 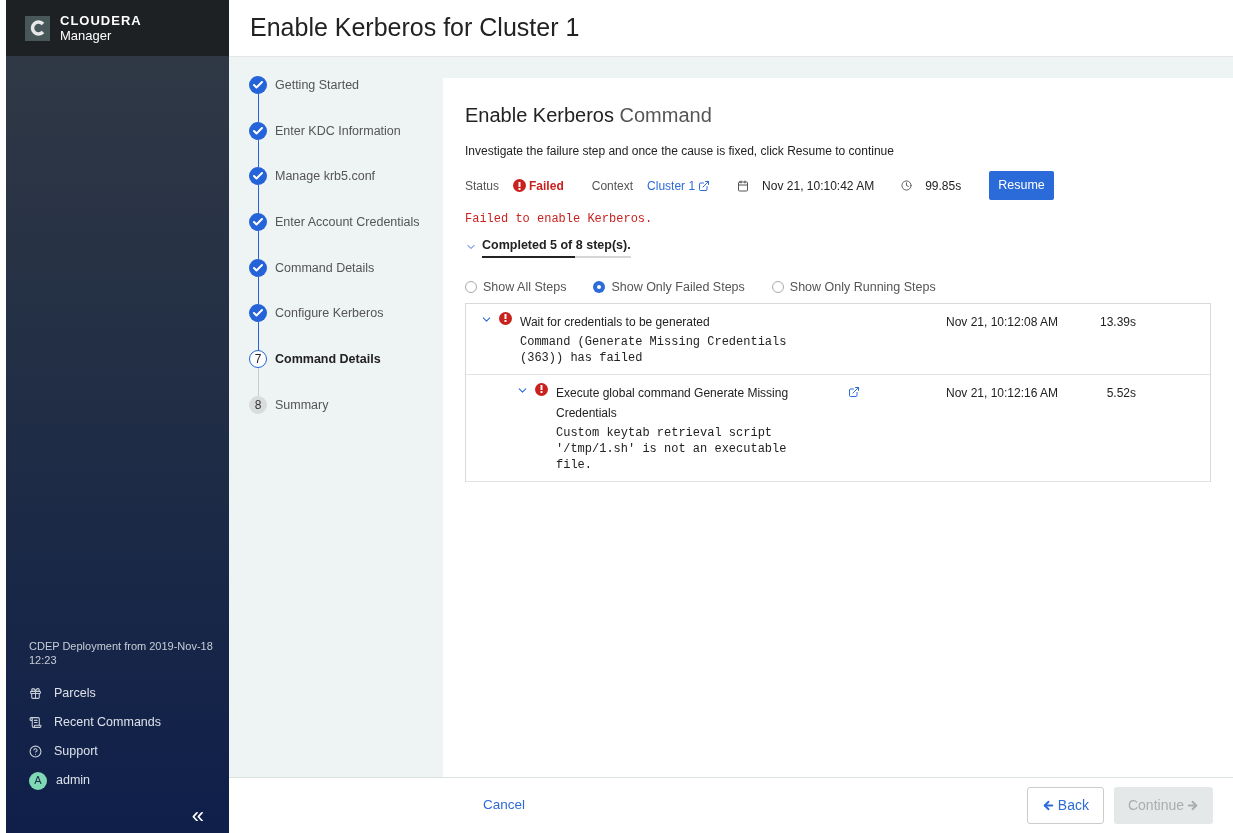 What do you see at coordinates (35, 693) in the screenshot?
I see `gift-icon` at bounding box center [35, 693].